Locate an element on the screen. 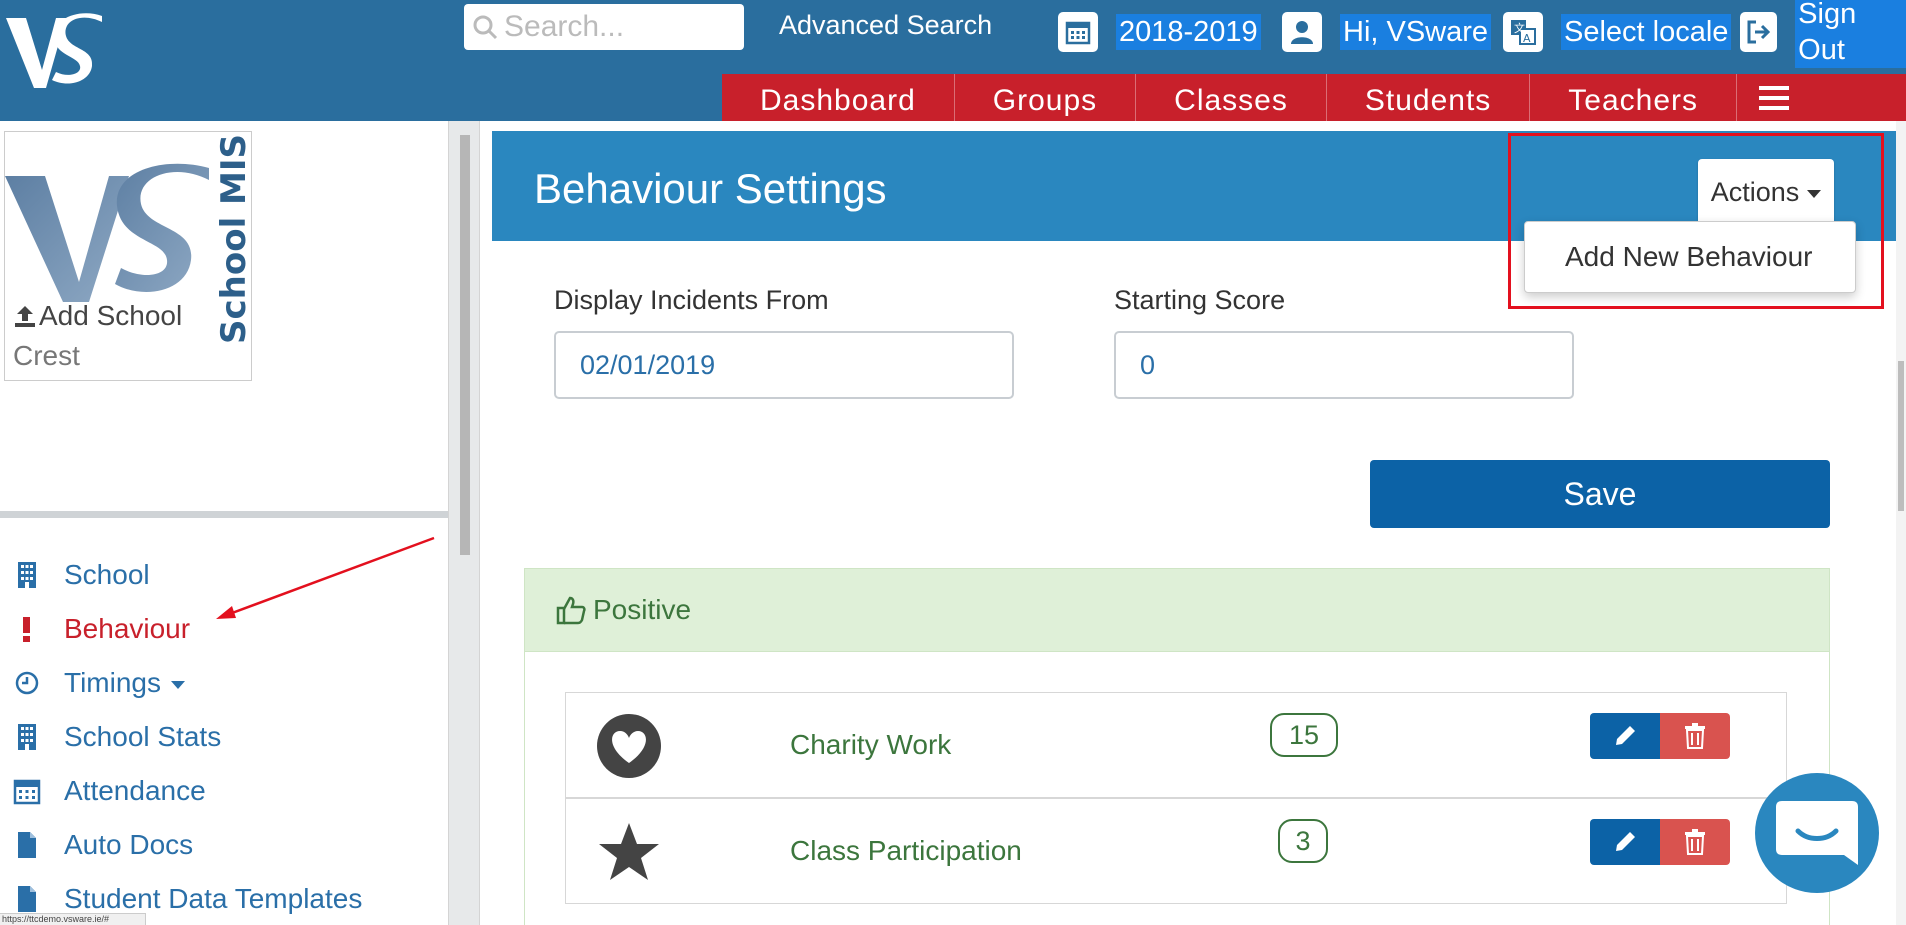  school-crest-upload: School MIS Add School Crest is located at coordinates (128, 256).